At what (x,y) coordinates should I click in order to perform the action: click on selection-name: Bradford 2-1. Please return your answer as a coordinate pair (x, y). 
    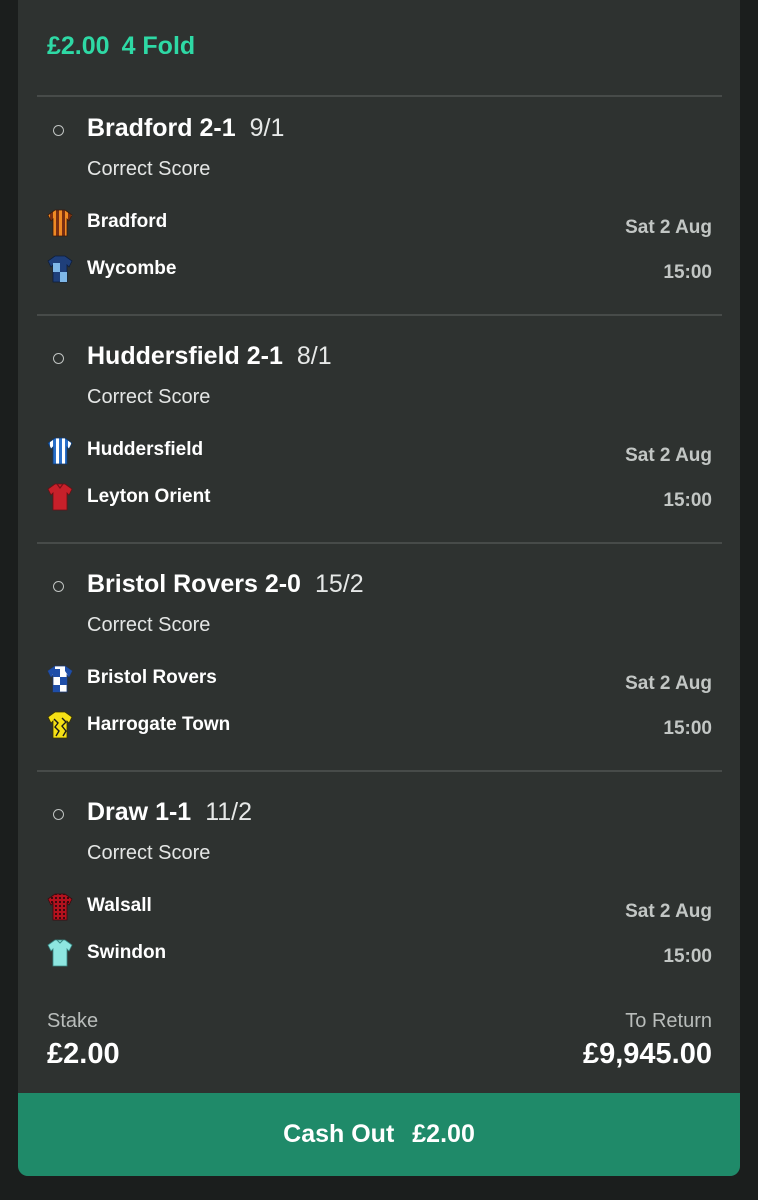
    Looking at the image, I should click on (161, 128).